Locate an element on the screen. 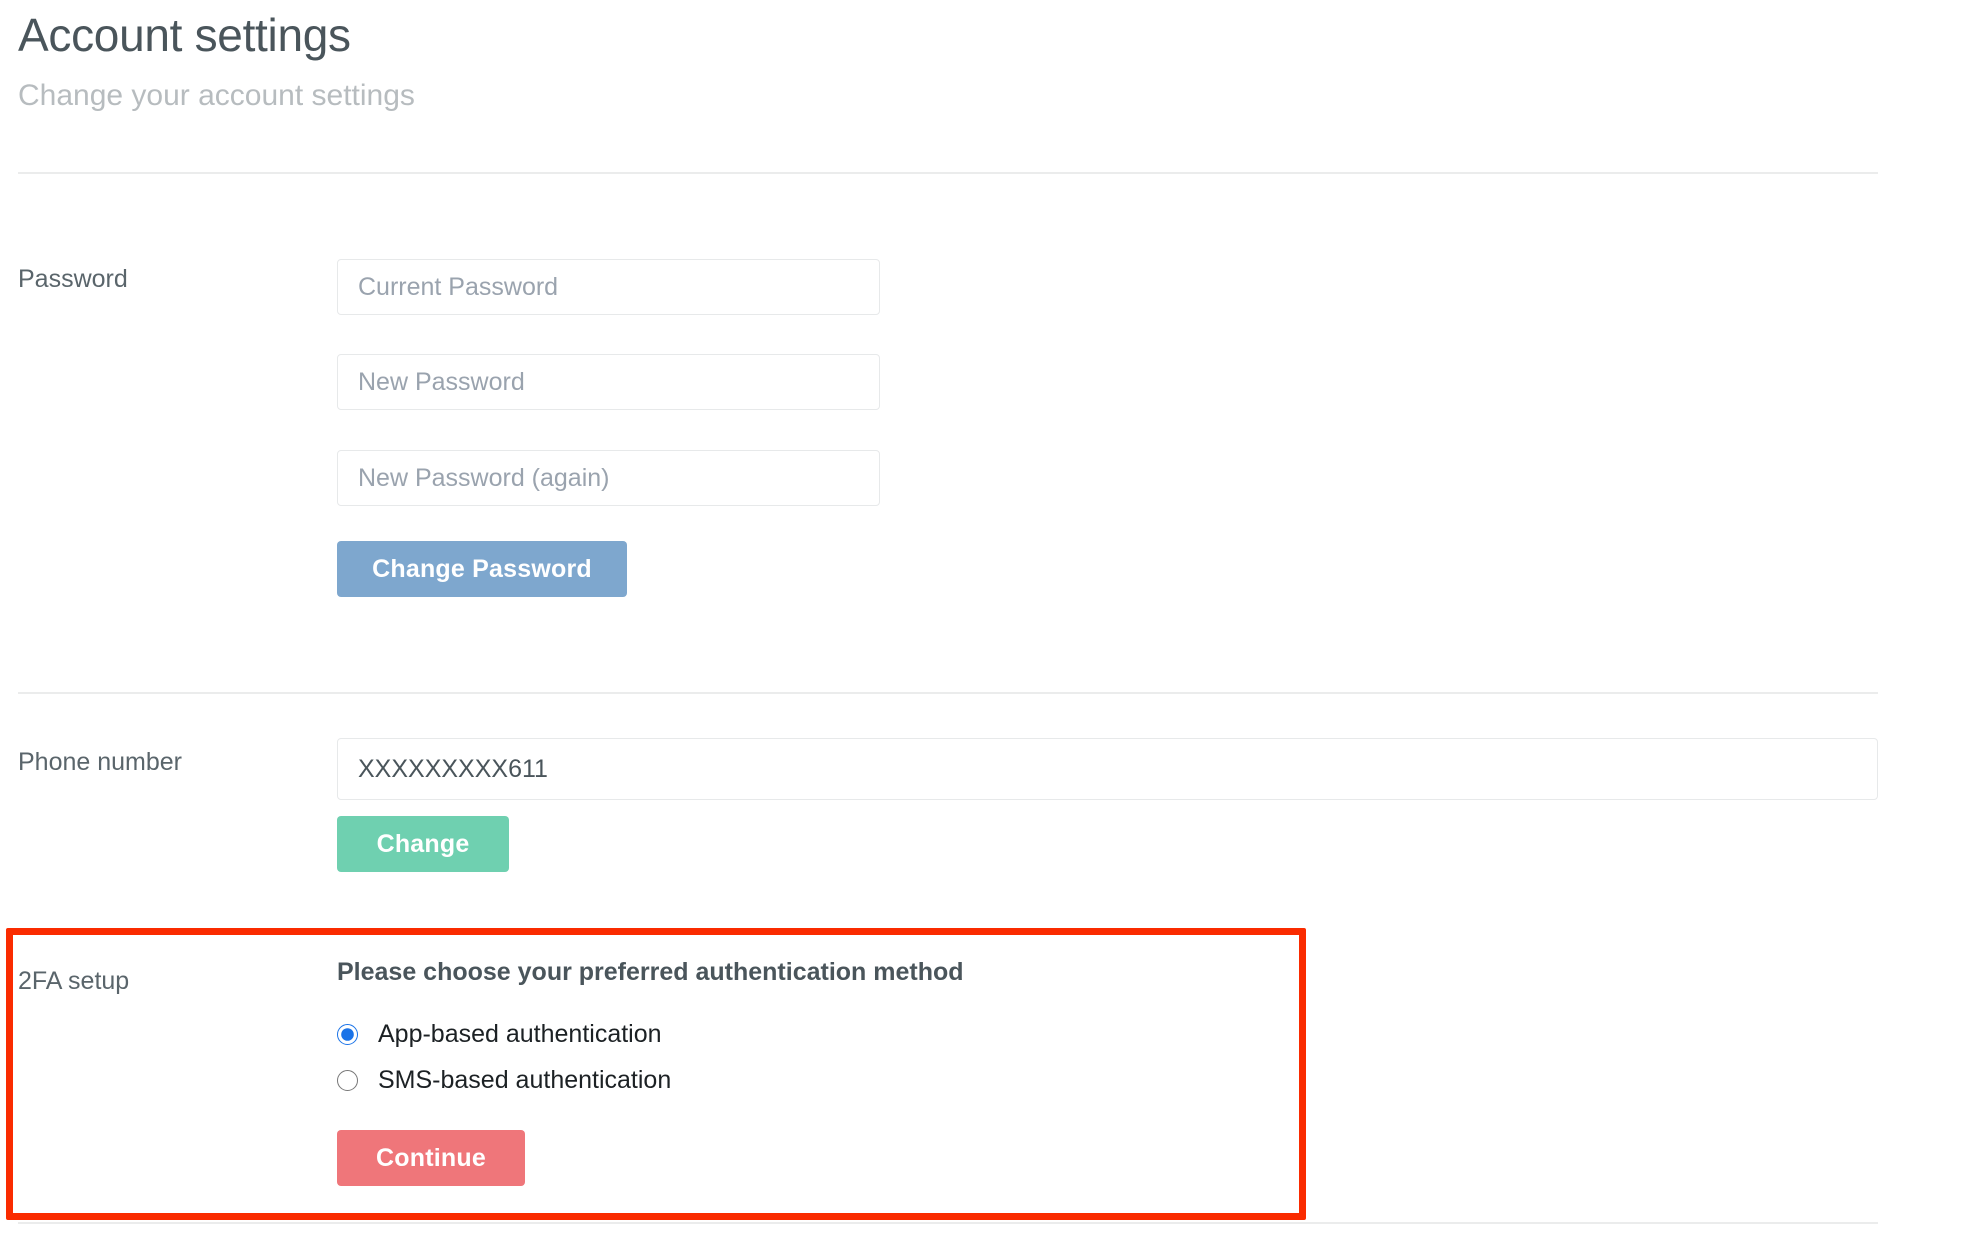 The image size is (1964, 1236). page-title: Account settings is located at coordinates (184, 35).